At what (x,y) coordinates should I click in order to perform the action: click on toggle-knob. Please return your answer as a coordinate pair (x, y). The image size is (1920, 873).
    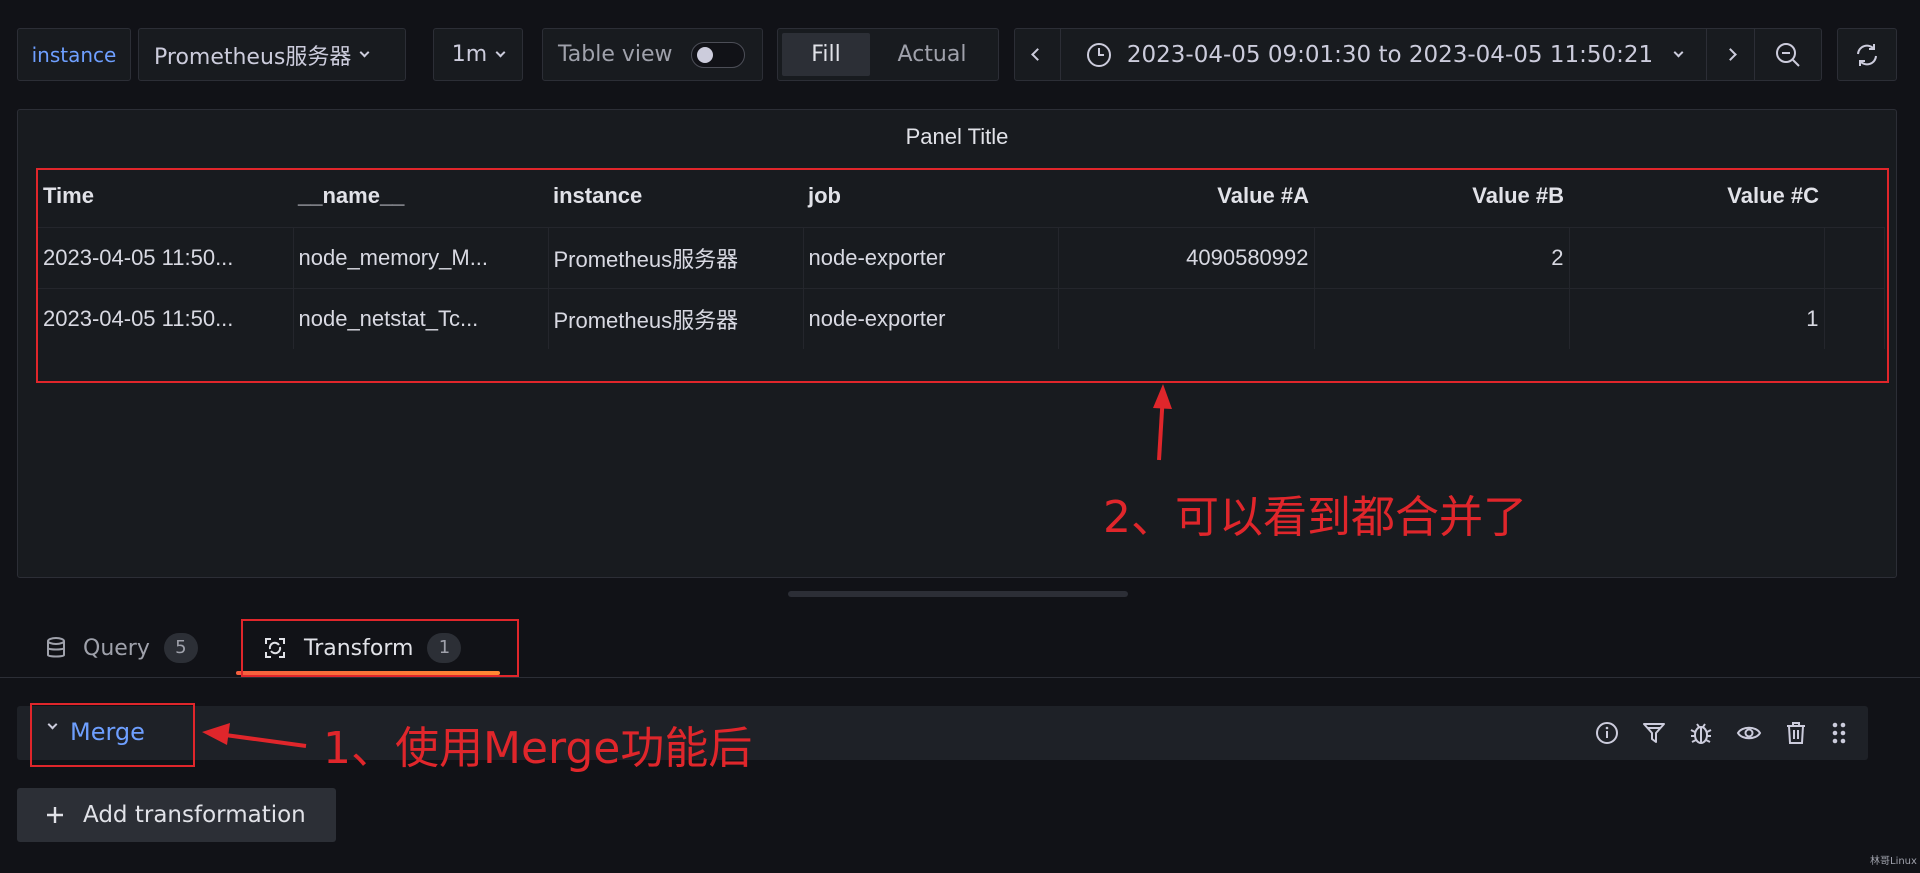
    Looking at the image, I should click on (704, 54).